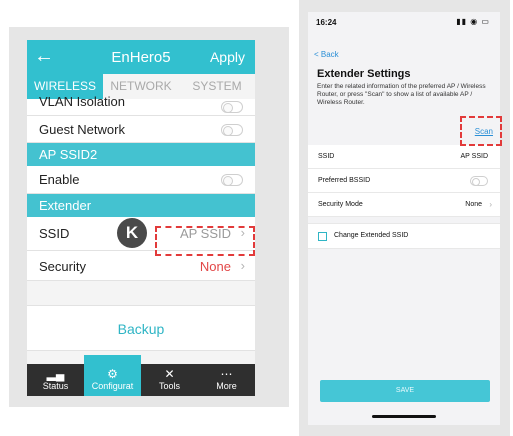 Image resolution: width=513 pixels, height=436 pixels. What do you see at coordinates (226, 386) in the screenshot?
I see `nav-more-label: More` at bounding box center [226, 386].